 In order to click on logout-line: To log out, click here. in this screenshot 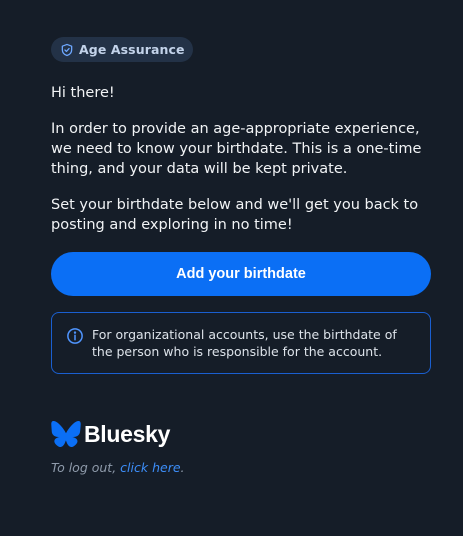, I will do `click(241, 467)`.